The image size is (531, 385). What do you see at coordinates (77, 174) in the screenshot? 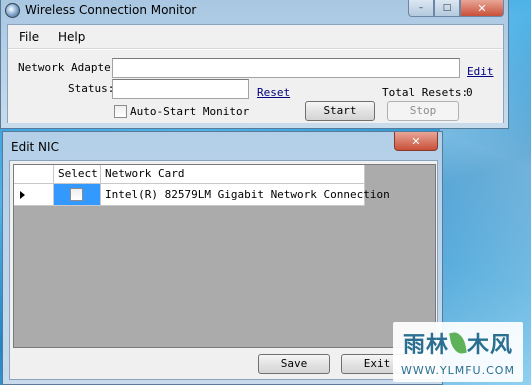
I see `column-header-select: Select` at bounding box center [77, 174].